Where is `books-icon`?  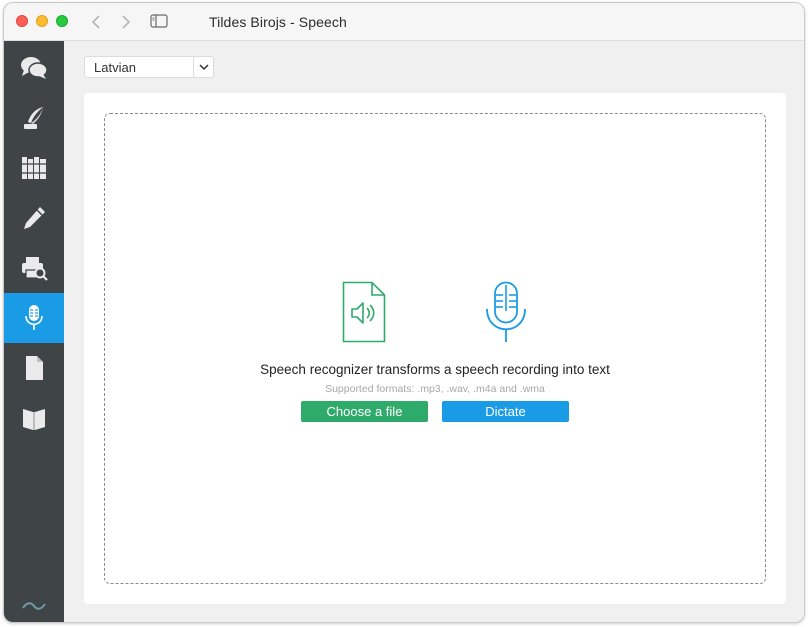 books-icon is located at coordinates (34, 168).